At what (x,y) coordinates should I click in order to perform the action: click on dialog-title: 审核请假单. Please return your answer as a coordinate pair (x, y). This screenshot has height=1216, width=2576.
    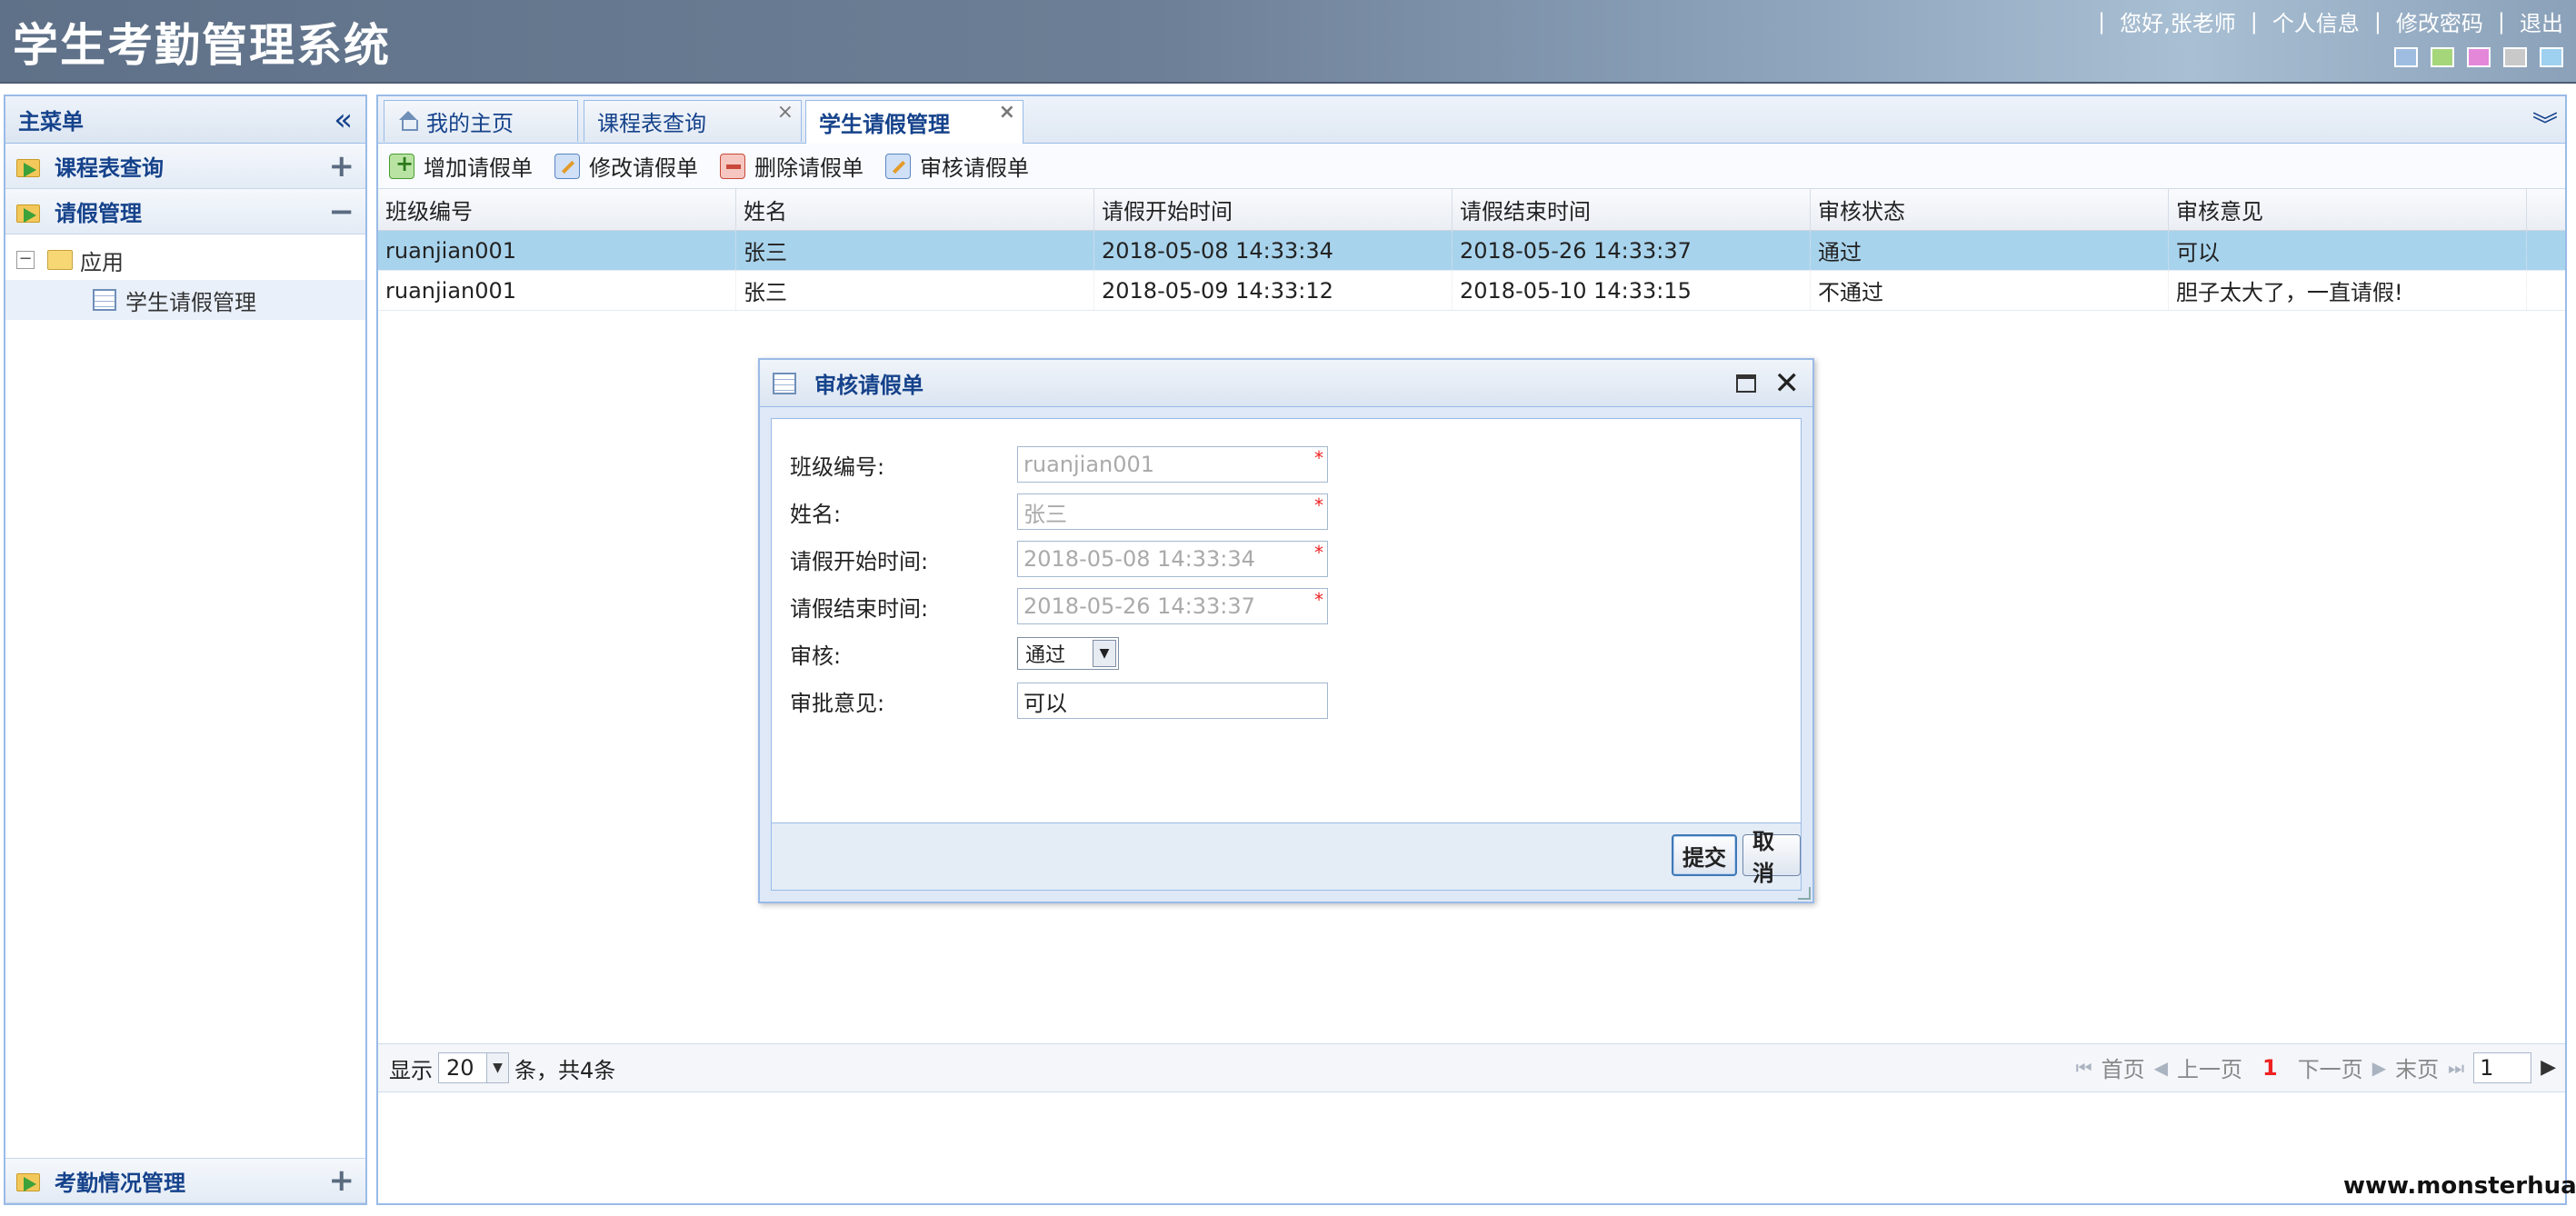
    Looking at the image, I should click on (869, 385).